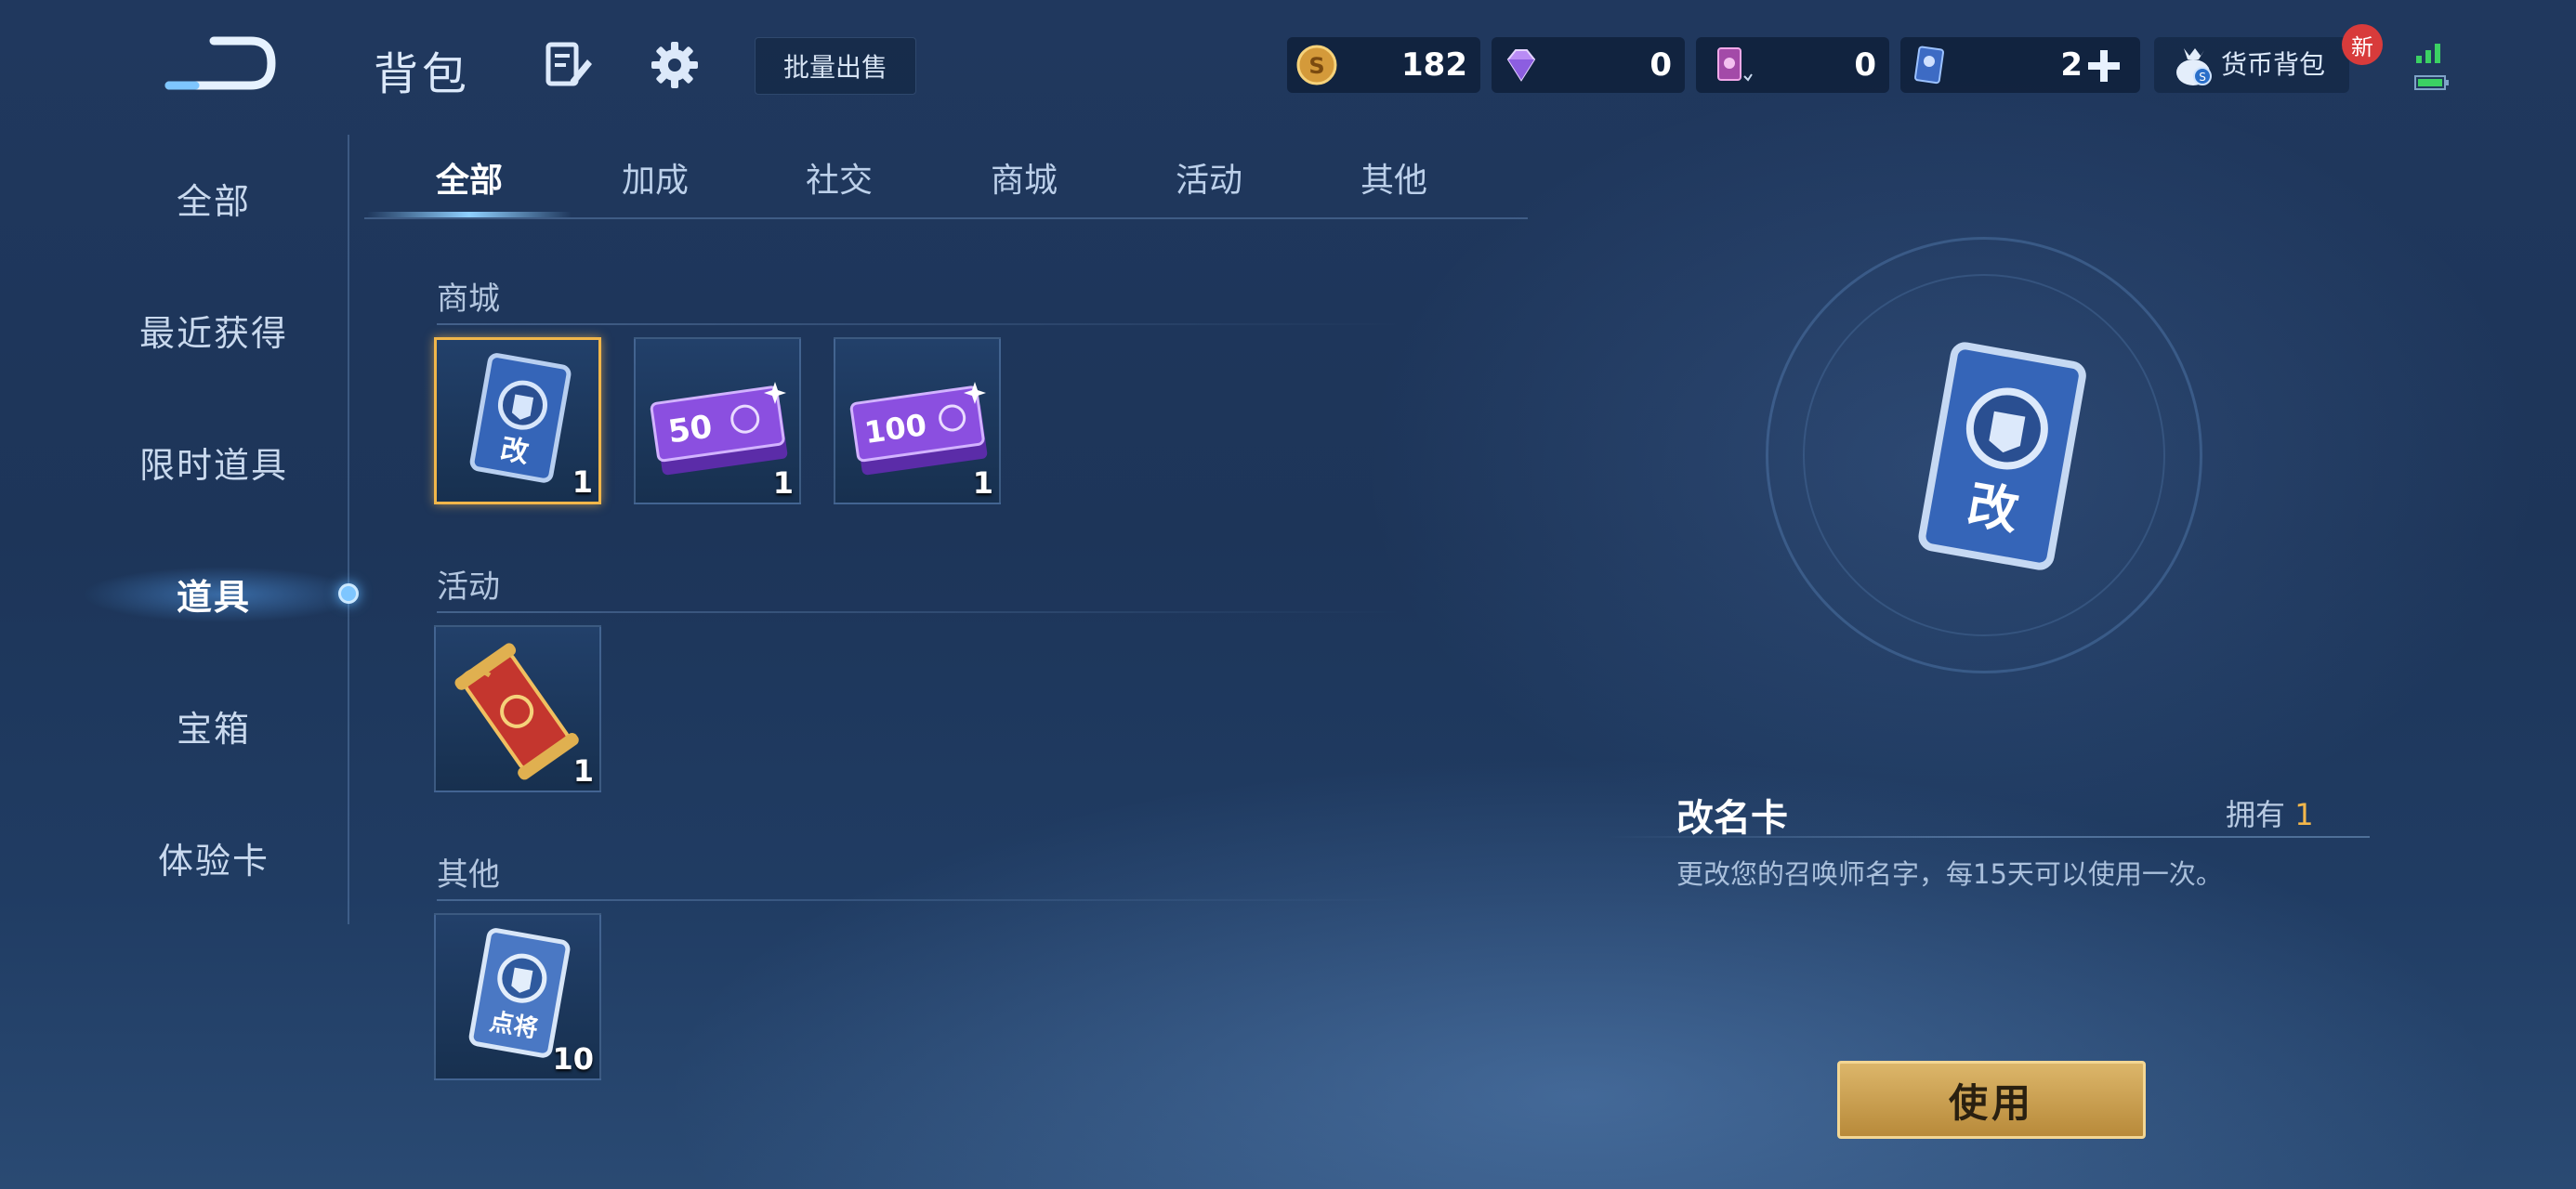 This screenshot has height=1189, width=2576. What do you see at coordinates (2256, 814) in the screenshot?
I see `owned-label: 拥有` at bounding box center [2256, 814].